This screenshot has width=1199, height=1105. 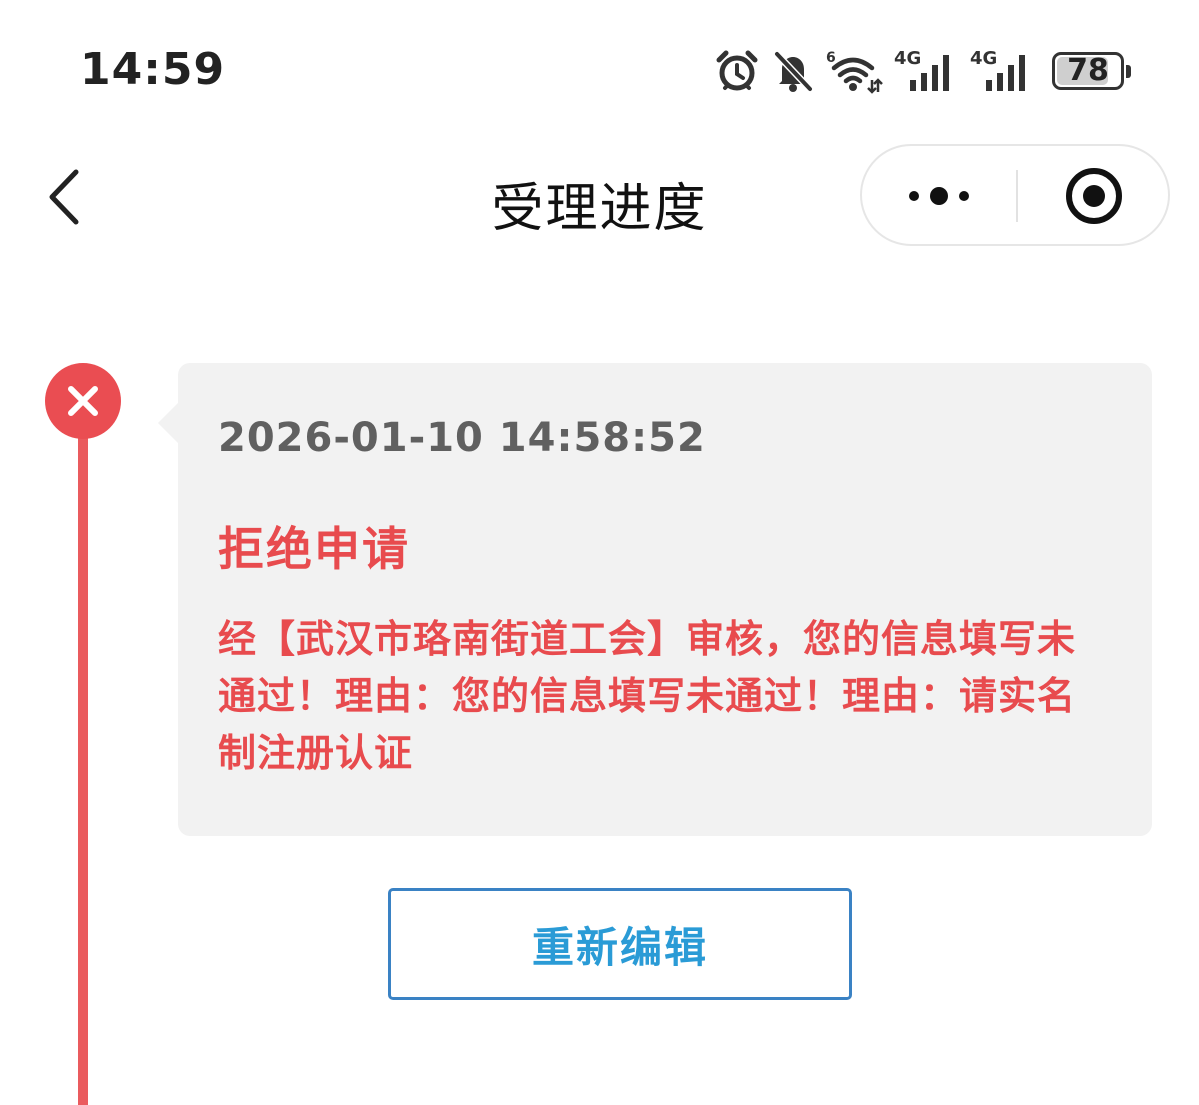 I want to click on status-bar: 14:59 6 4G 4G 78, so click(x=599, y=65).